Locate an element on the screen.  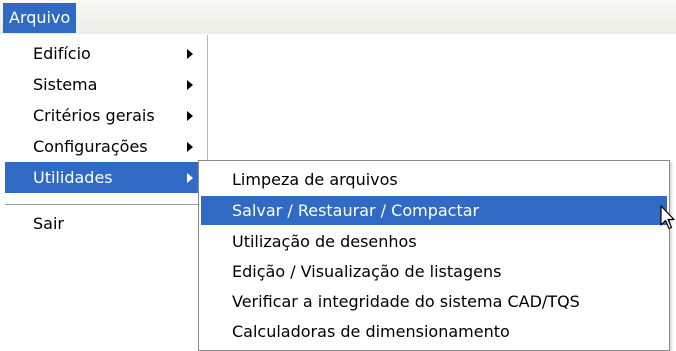
submenu-item-utilizacao-de-desenhos: Utilização de desenhos is located at coordinates (434, 241).